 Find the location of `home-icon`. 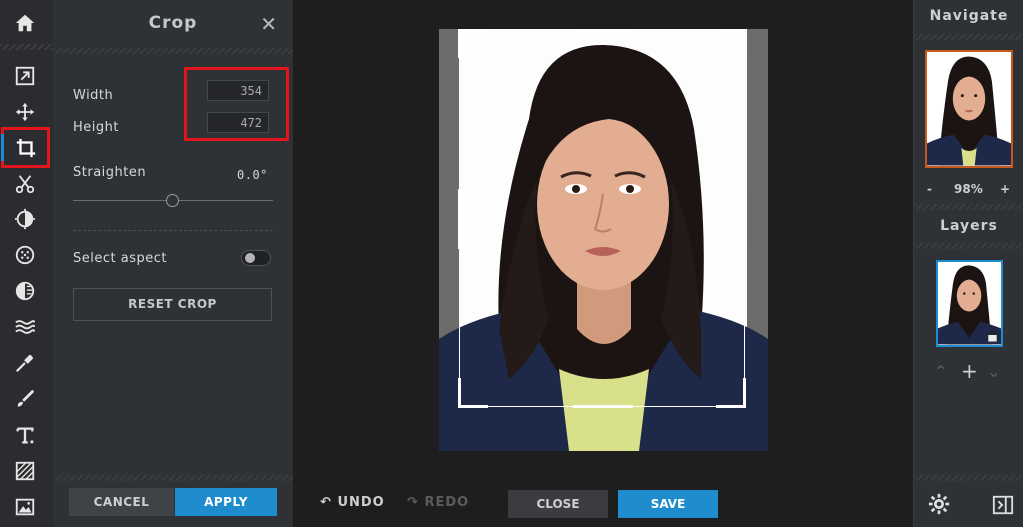

home-icon is located at coordinates (25, 23).